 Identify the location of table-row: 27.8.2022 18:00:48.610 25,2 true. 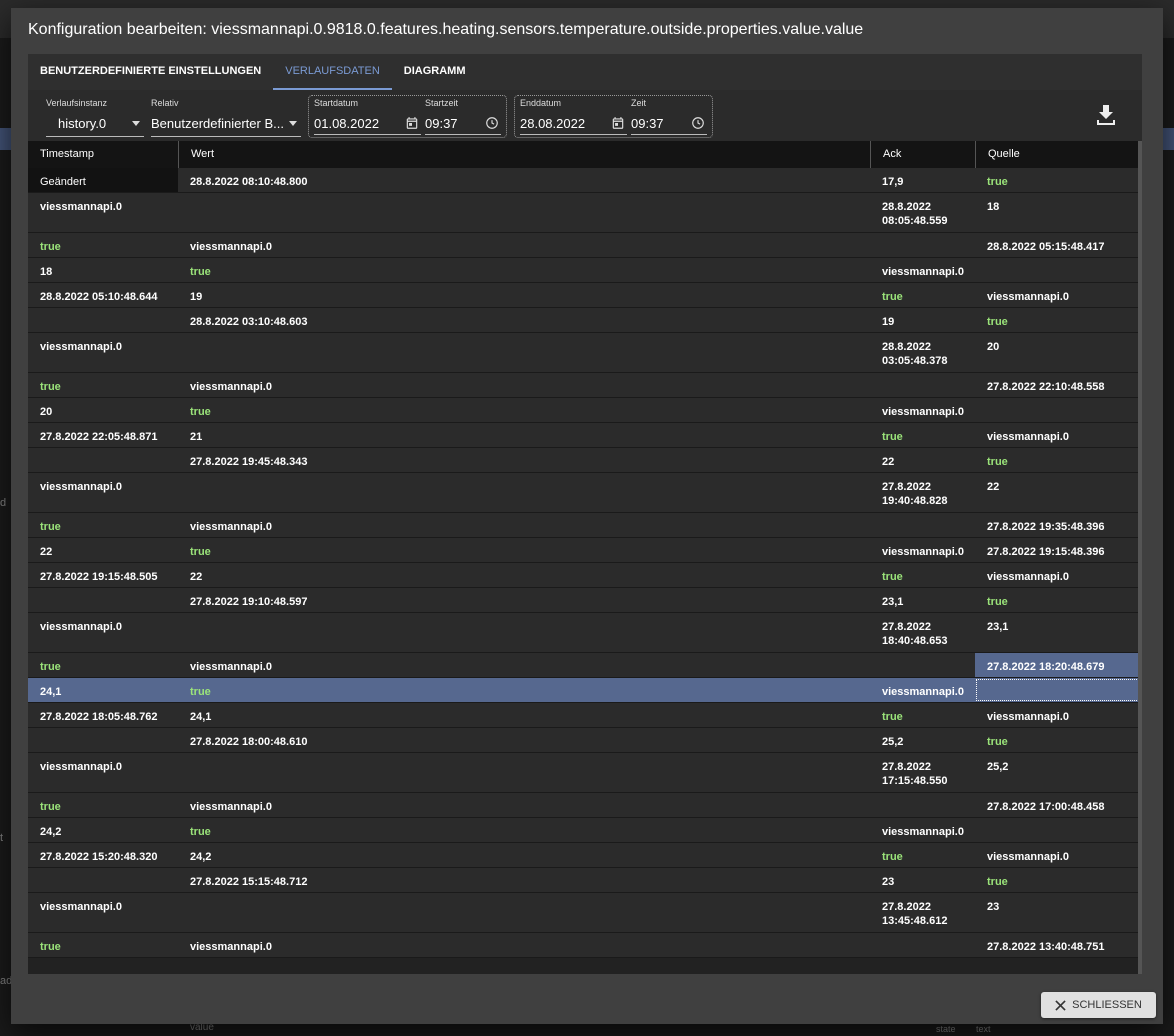
(585, 740).